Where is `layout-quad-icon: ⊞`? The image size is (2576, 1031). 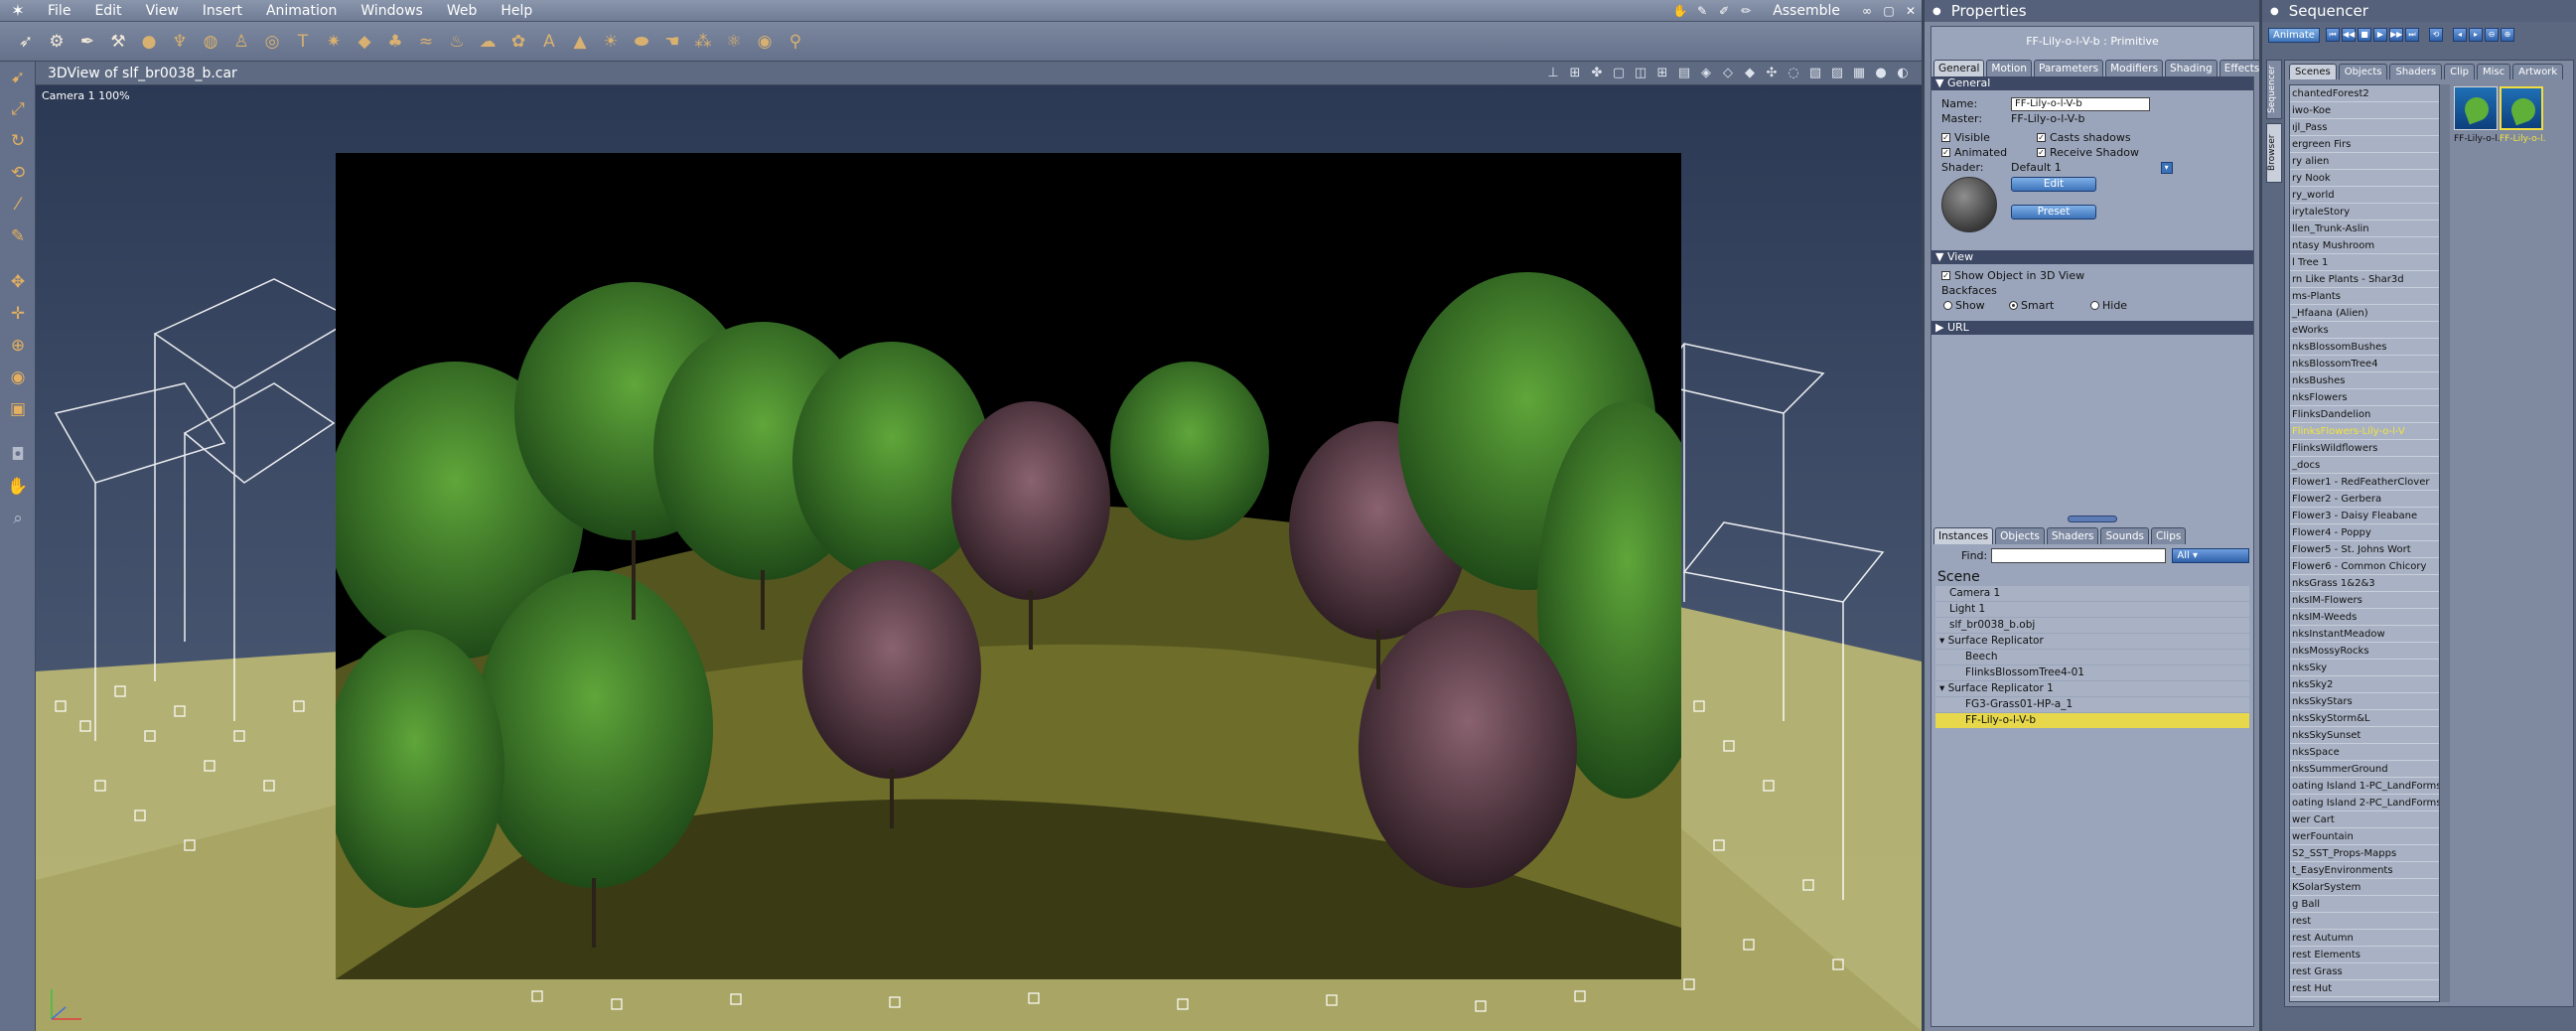
layout-quad-icon: ⊞ is located at coordinates (1662, 73).